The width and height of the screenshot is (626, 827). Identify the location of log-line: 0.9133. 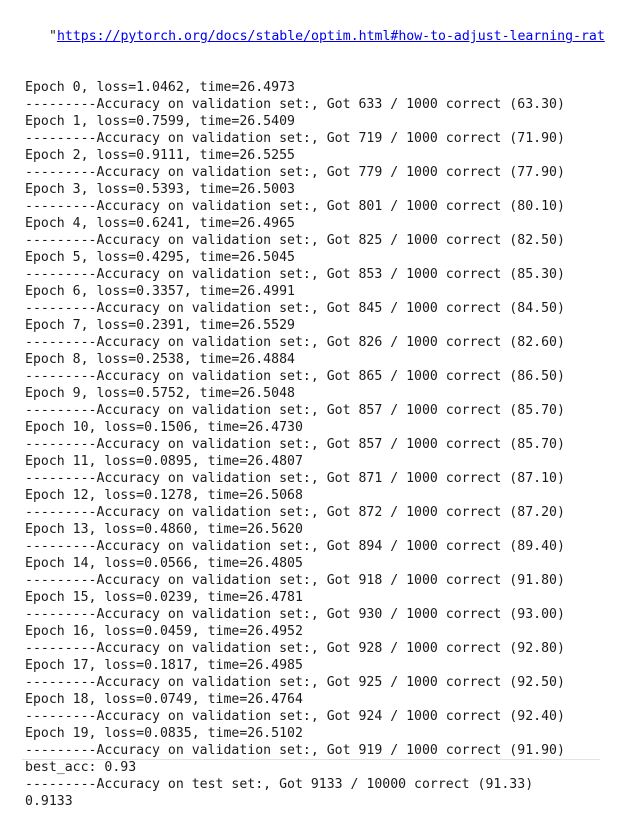
(49, 801).